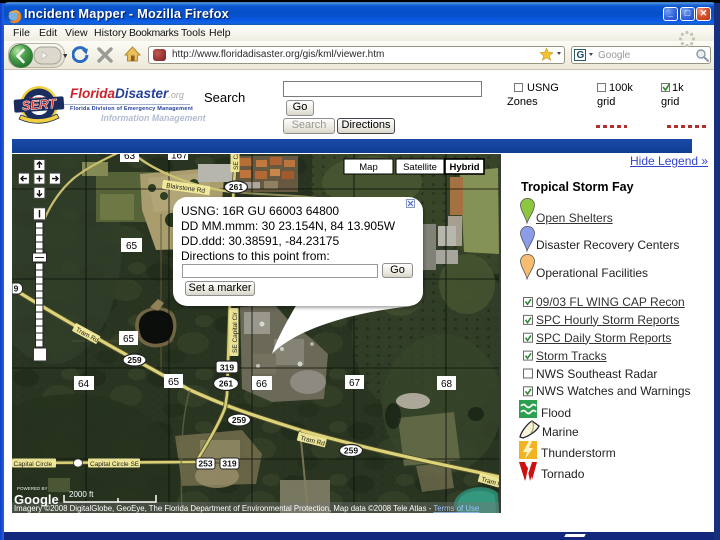  What do you see at coordinates (235, 332) in the screenshot?
I see `svg-text: SE Capital Cir` at bounding box center [235, 332].